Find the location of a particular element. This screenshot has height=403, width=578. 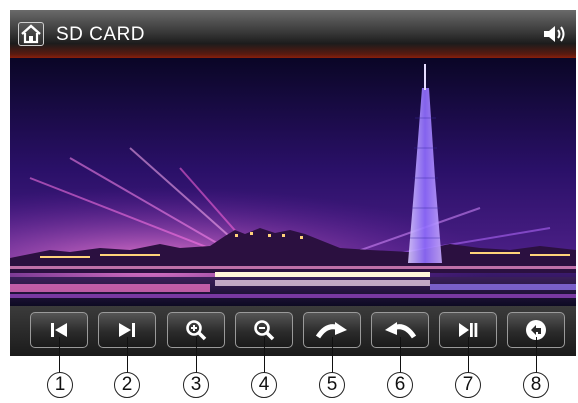

callout-number: 5 is located at coordinates (332, 385).